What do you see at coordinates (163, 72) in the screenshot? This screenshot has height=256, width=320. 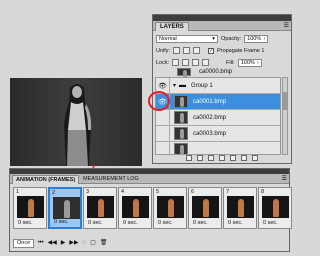 I see `eye-icon` at bounding box center [163, 72].